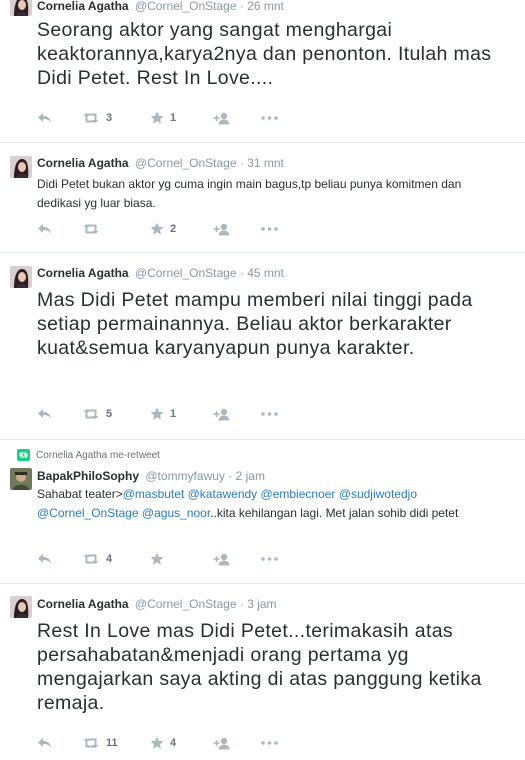 Image resolution: width=525 pixels, height=760 pixels. I want to click on tweet-header: Cornelia Agatha @Cornel_OnStage · 3 jam, so click(157, 604).